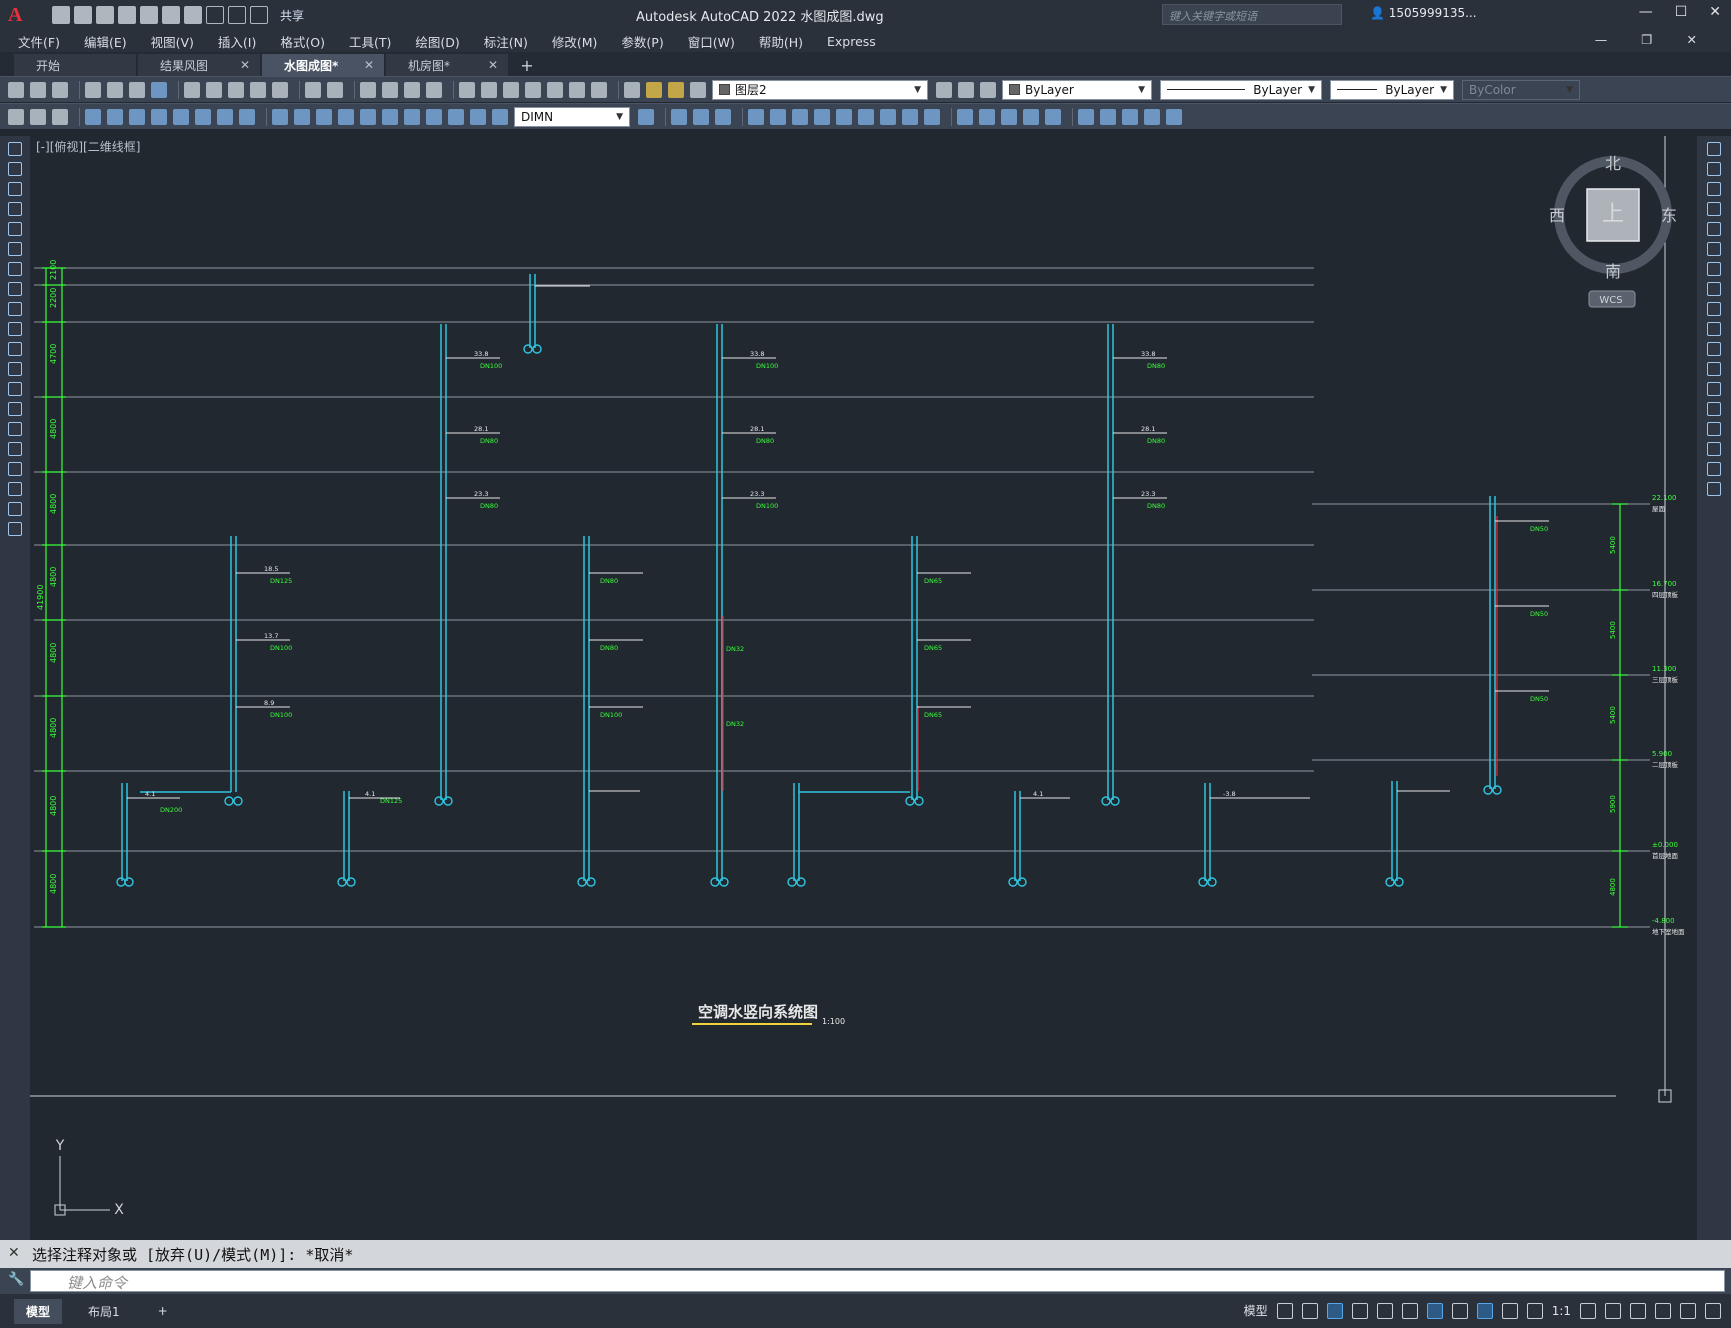 The width and height of the screenshot is (1731, 1328). I want to click on redo-icon, so click(335, 89).